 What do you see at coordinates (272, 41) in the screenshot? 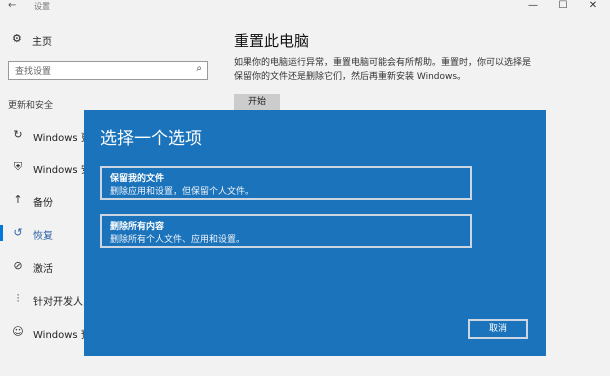
I see `page-title: 重置此电脑` at bounding box center [272, 41].